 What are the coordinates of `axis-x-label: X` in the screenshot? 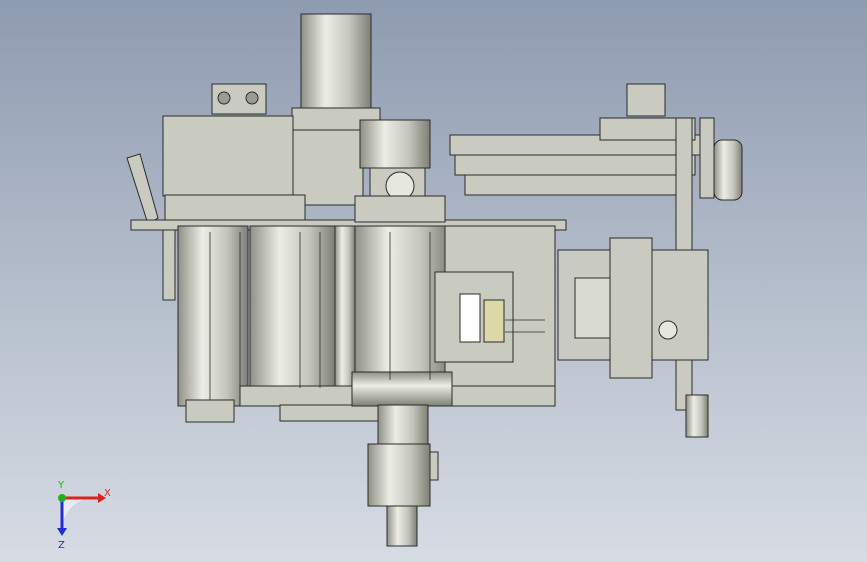 It's located at (107, 493).